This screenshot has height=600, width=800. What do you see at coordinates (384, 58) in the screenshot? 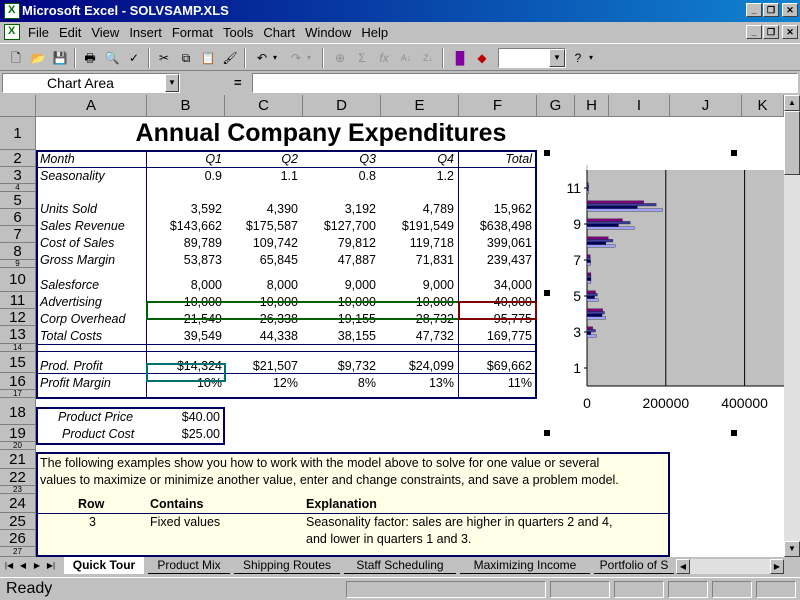
I see `function-icon: fx` at bounding box center [384, 58].